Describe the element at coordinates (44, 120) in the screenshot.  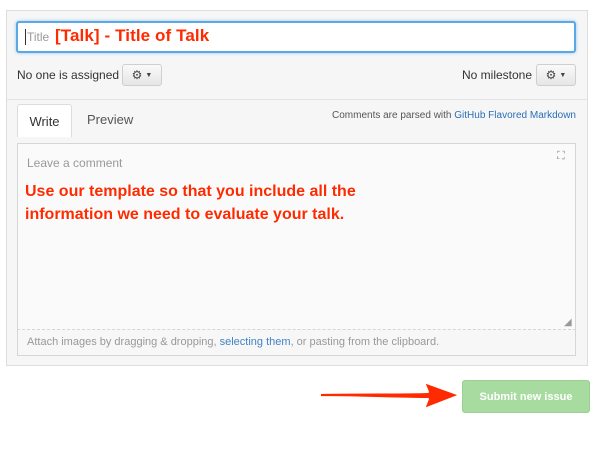
I see `tab-write: Write` at that location.